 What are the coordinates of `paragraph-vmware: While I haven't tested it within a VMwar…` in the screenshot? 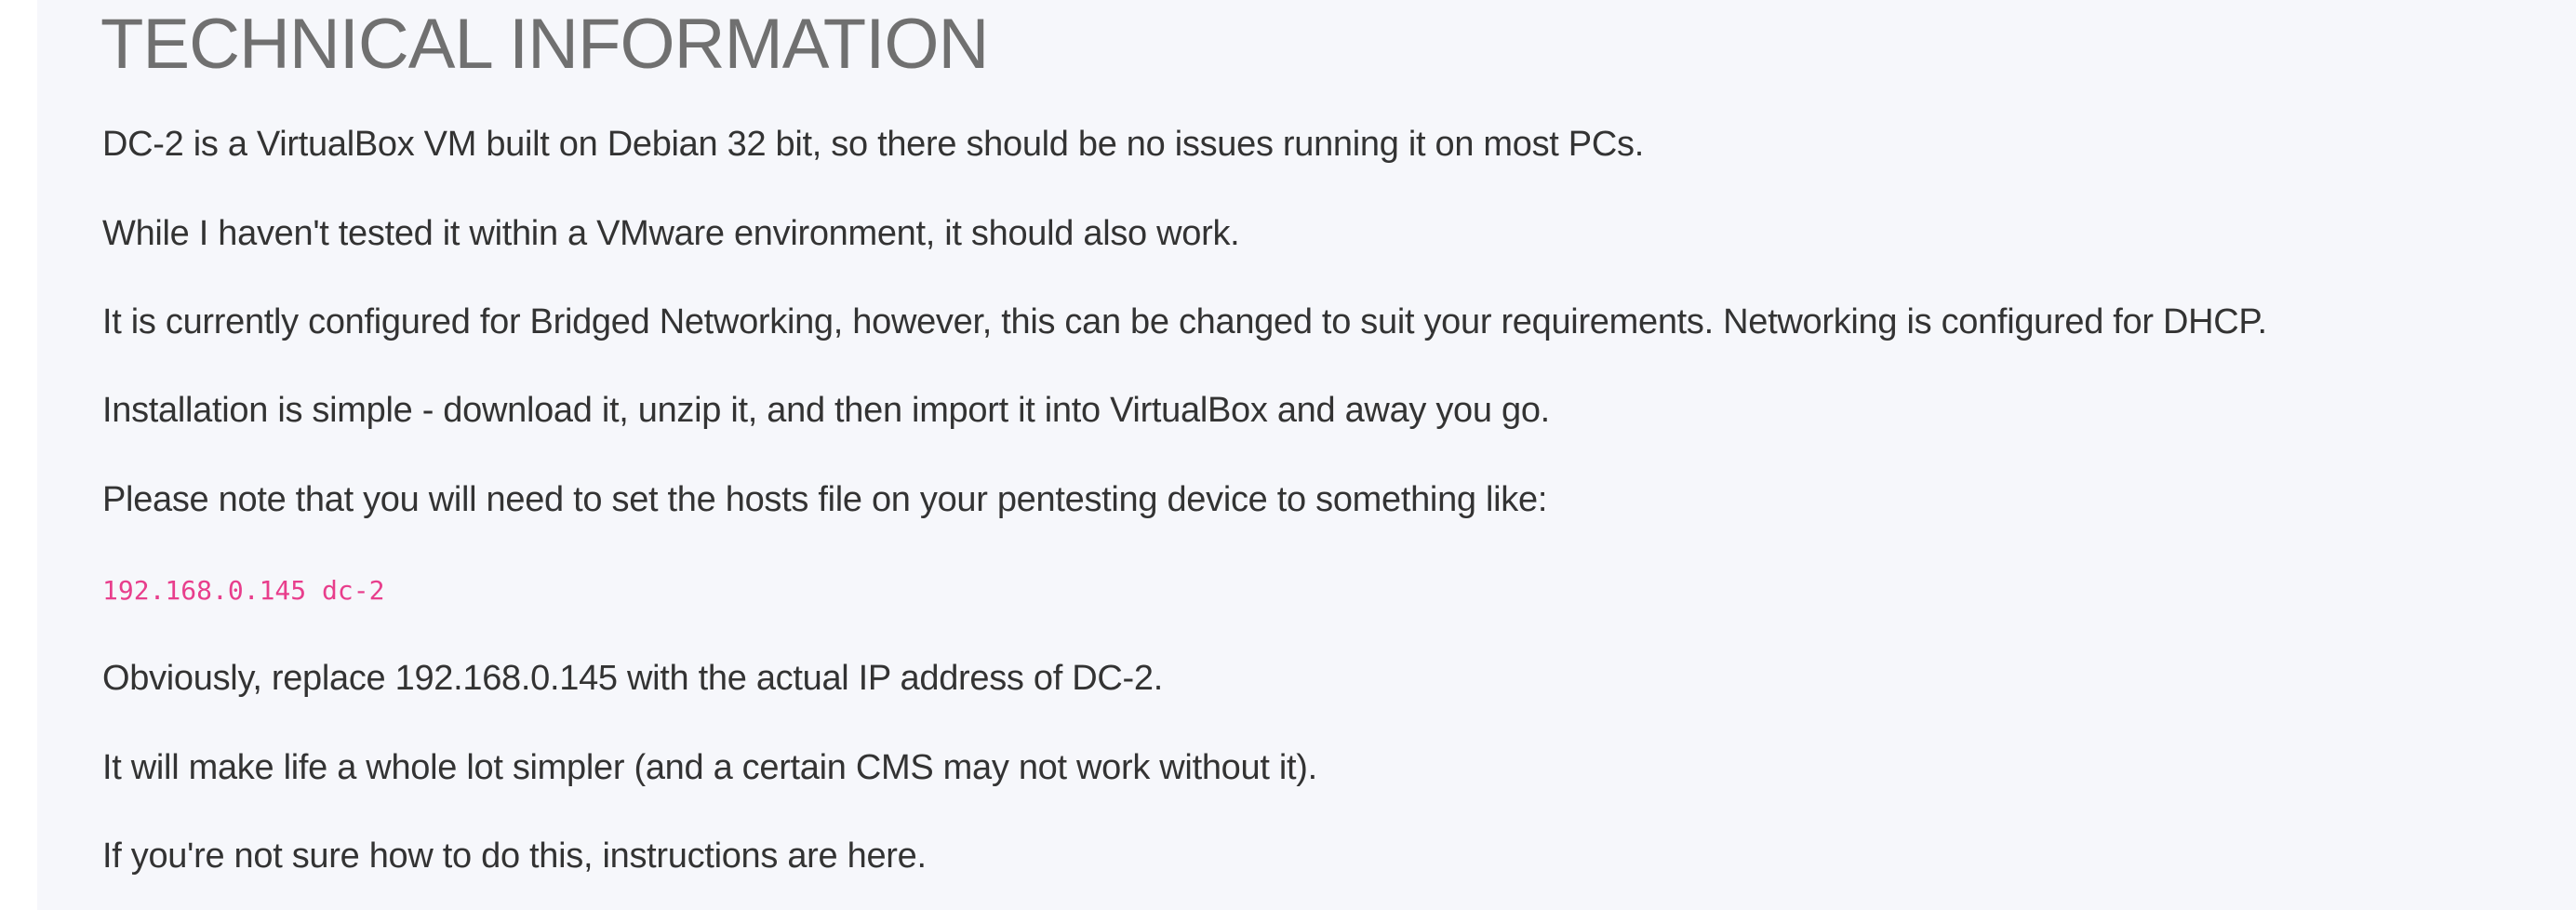 It's located at (671, 233).